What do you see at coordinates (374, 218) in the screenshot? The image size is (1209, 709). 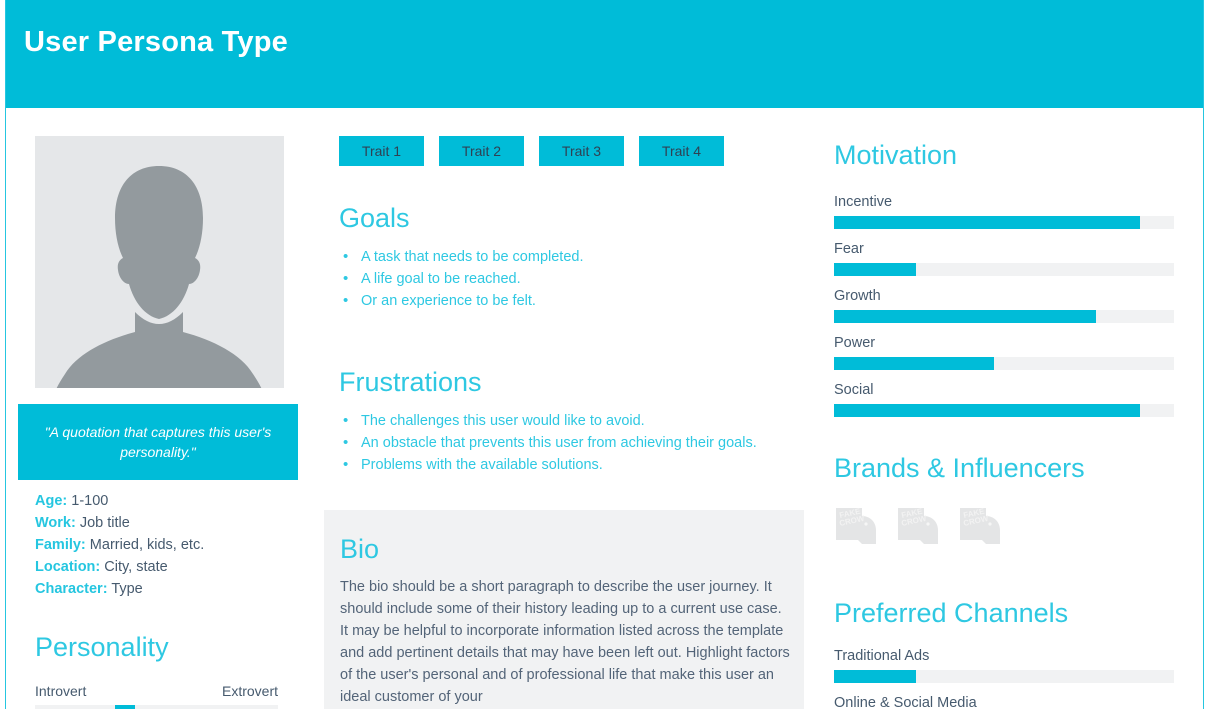 I see `goals-heading: Goals` at bounding box center [374, 218].